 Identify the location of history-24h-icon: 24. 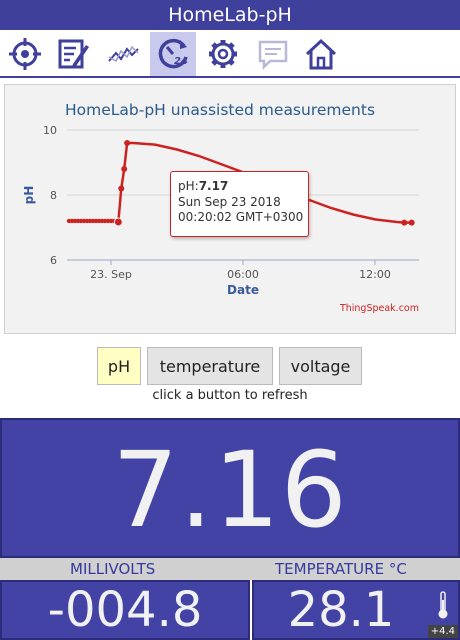
(173, 53).